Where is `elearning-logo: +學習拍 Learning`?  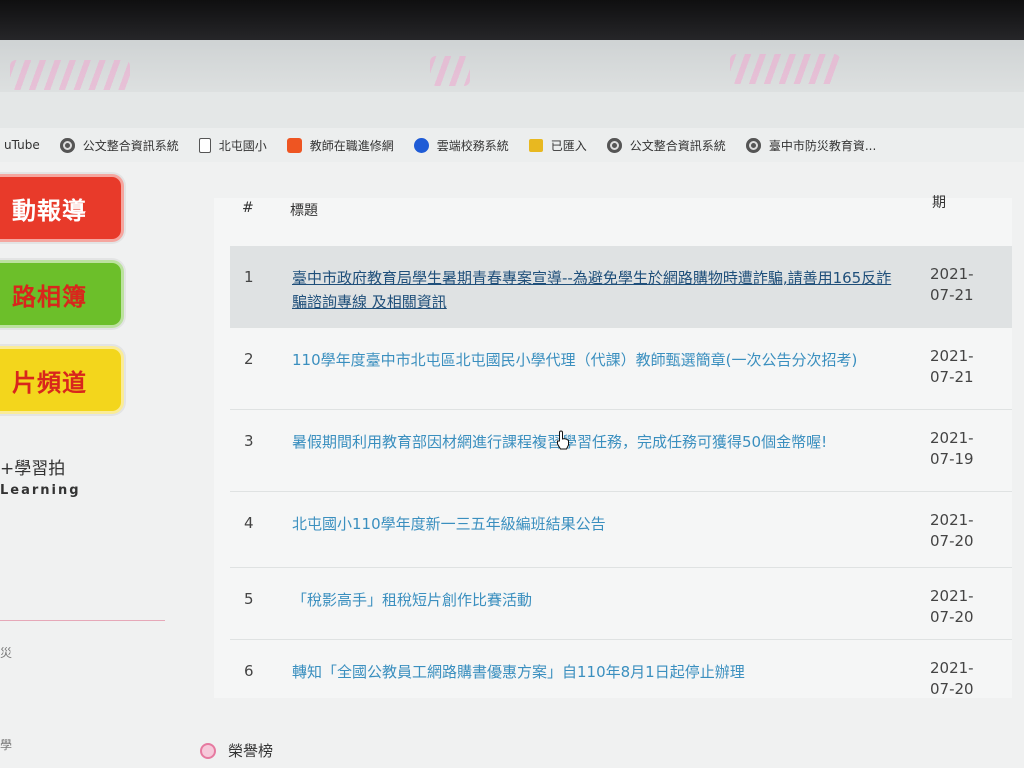
elearning-logo: +學習拍 Learning is located at coordinates (40, 476).